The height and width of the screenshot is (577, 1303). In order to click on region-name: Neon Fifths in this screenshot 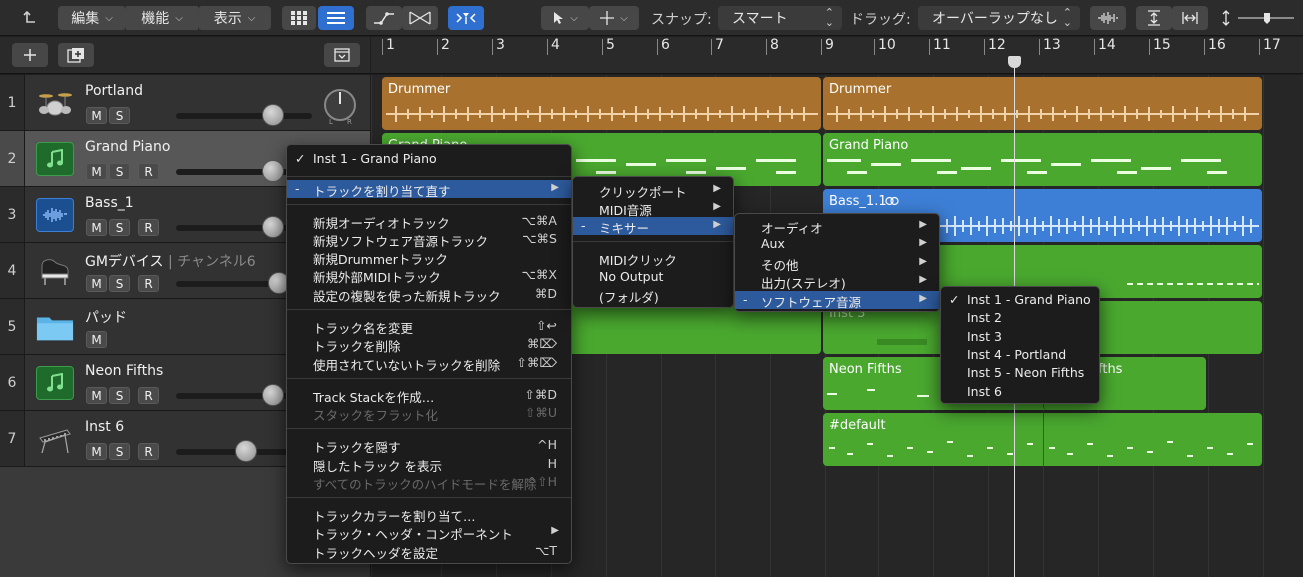, I will do `click(865, 369)`.